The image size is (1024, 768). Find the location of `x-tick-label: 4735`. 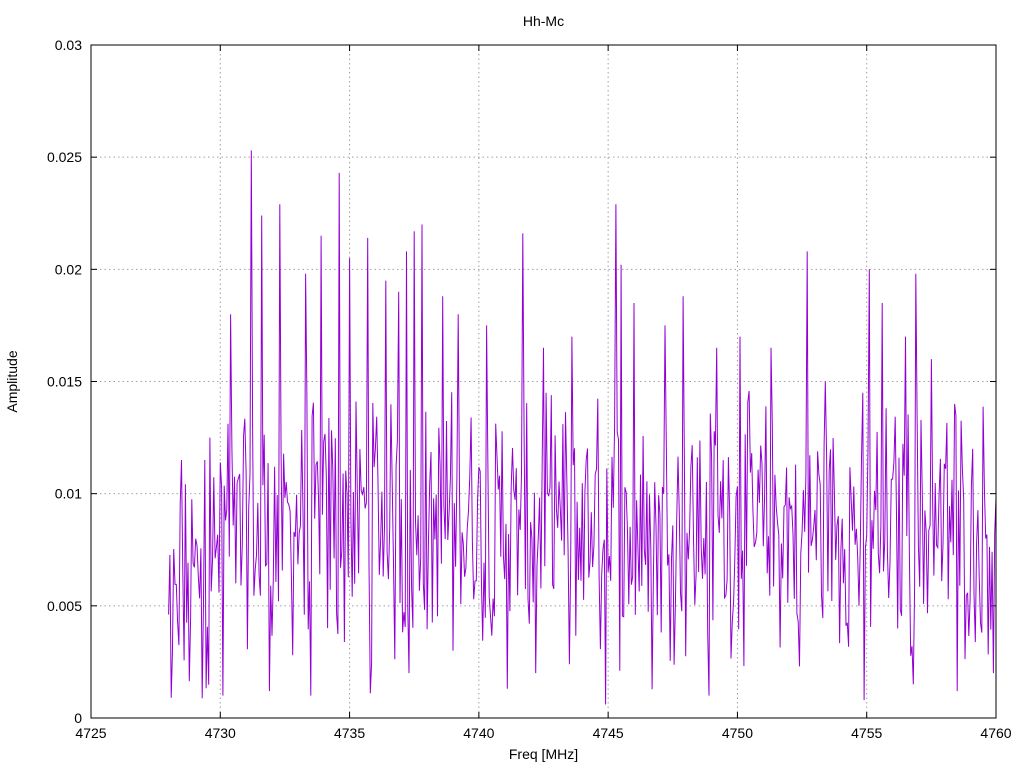

x-tick-label: 4735 is located at coordinates (349, 733).